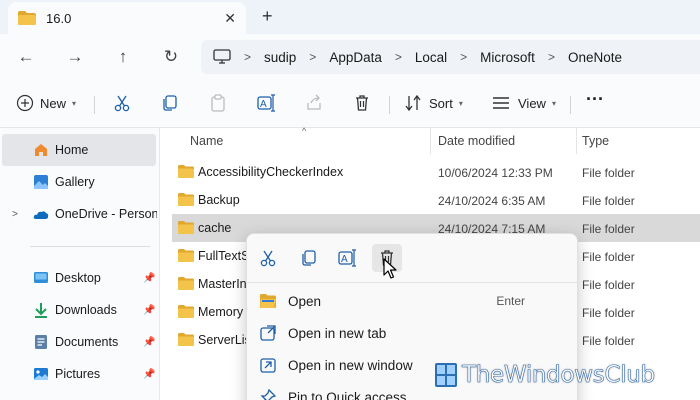  Describe the element at coordinates (350, 17) in the screenshot. I see `tab-bar: 16.0 ✕ +` at that location.